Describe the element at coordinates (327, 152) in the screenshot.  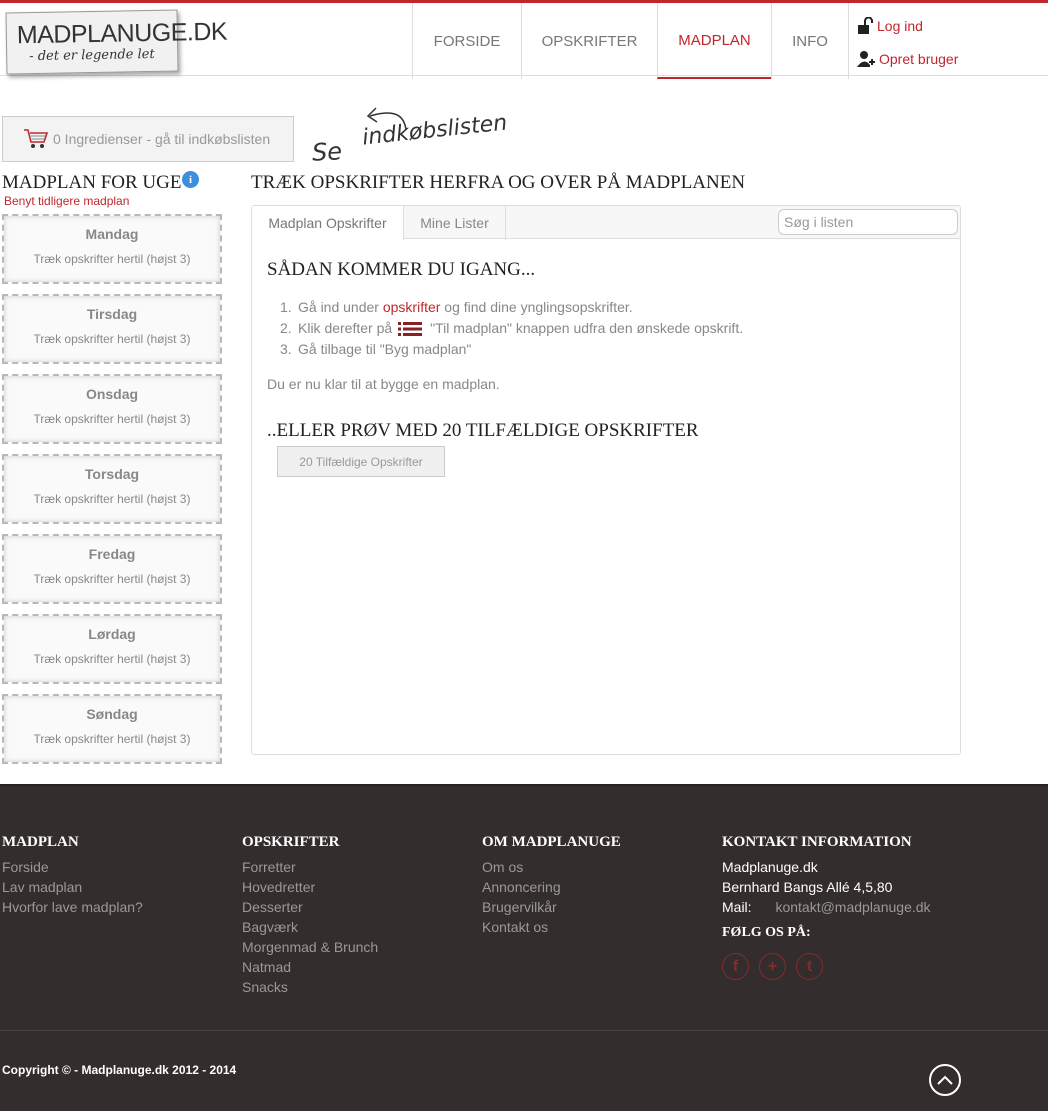
I see `handwritten-se: Se` at that location.